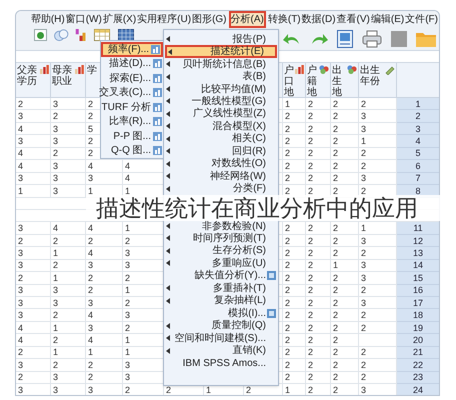  What do you see at coordinates (418, 228) in the screenshot?
I see `row-number: 11` at bounding box center [418, 228].